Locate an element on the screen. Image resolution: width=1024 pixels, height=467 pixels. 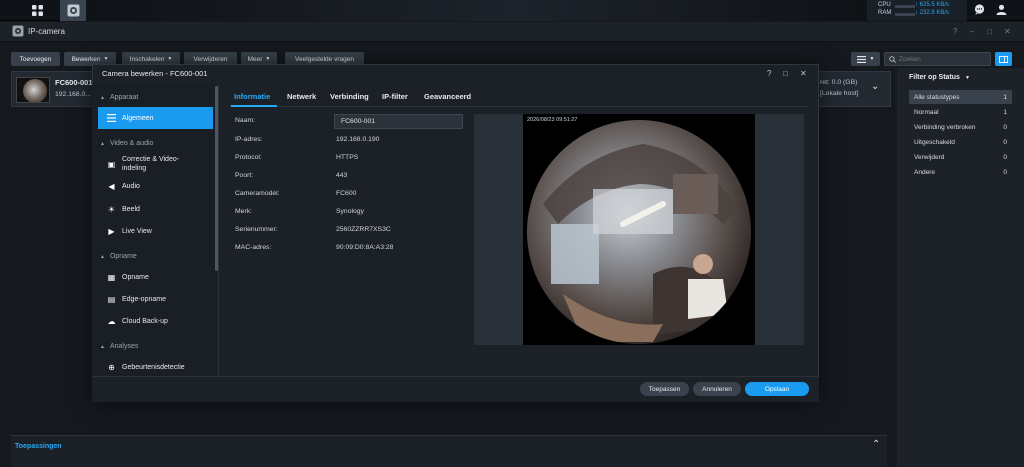
filter-item-all: Alle statustypes 1 is located at coordinates (960, 97).